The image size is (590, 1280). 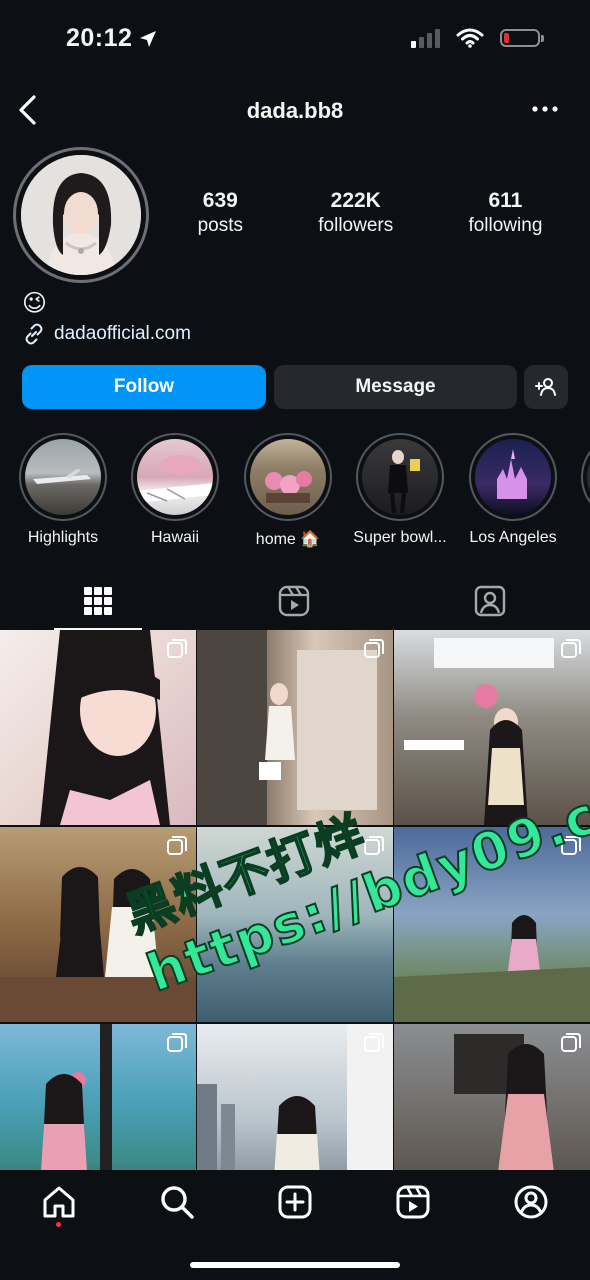 What do you see at coordinates (356, 225) in the screenshot?
I see `stat-label: followers` at bounding box center [356, 225].